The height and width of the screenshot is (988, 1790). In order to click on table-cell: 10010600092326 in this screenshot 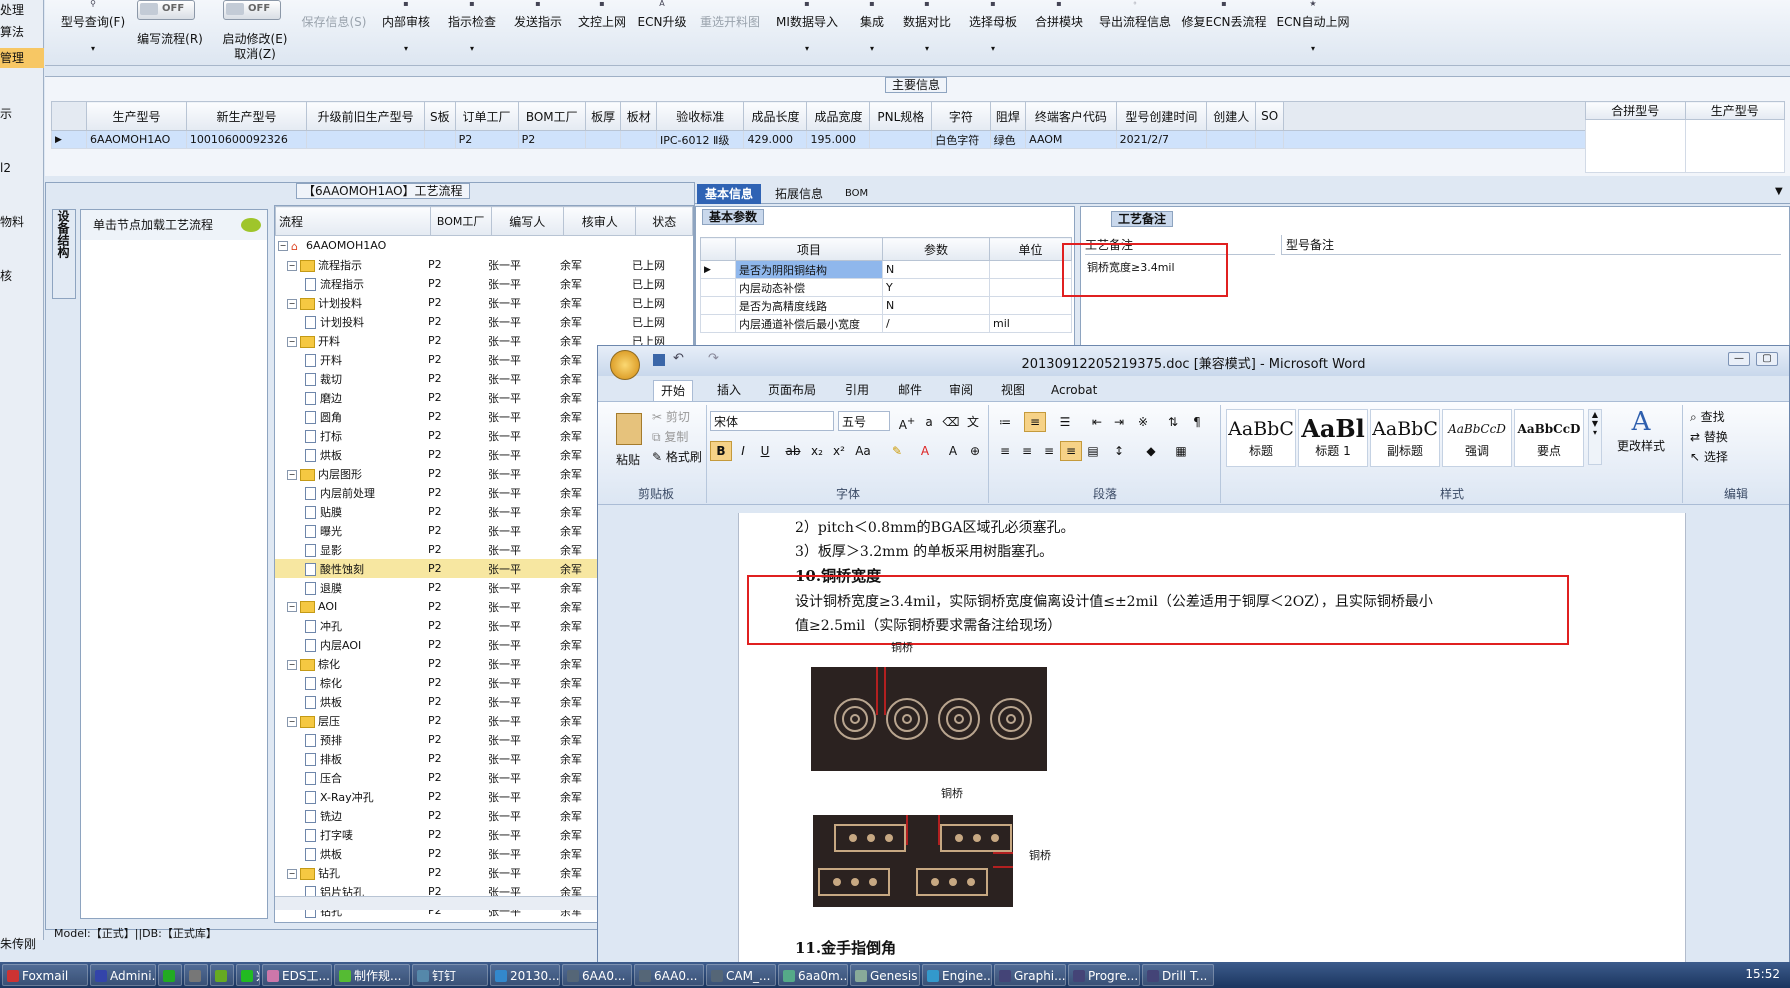, I will do `click(246, 139)`.